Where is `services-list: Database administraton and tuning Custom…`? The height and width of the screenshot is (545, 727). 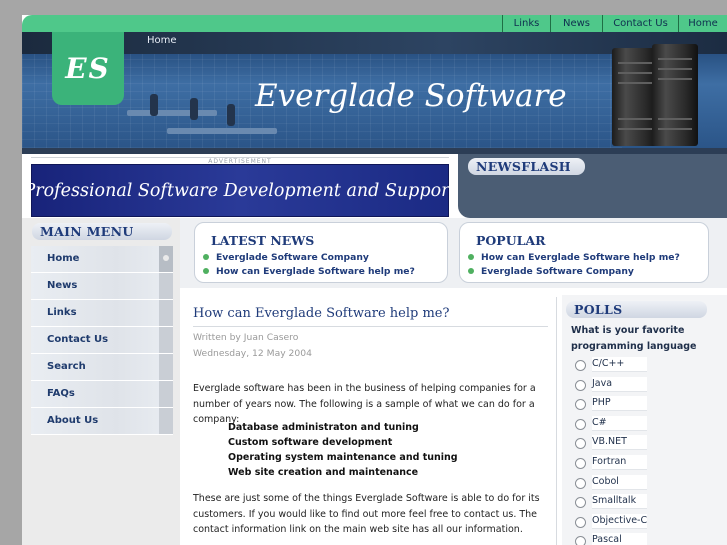
services-list: Database administraton and tuning Custom… is located at coordinates (343, 450).